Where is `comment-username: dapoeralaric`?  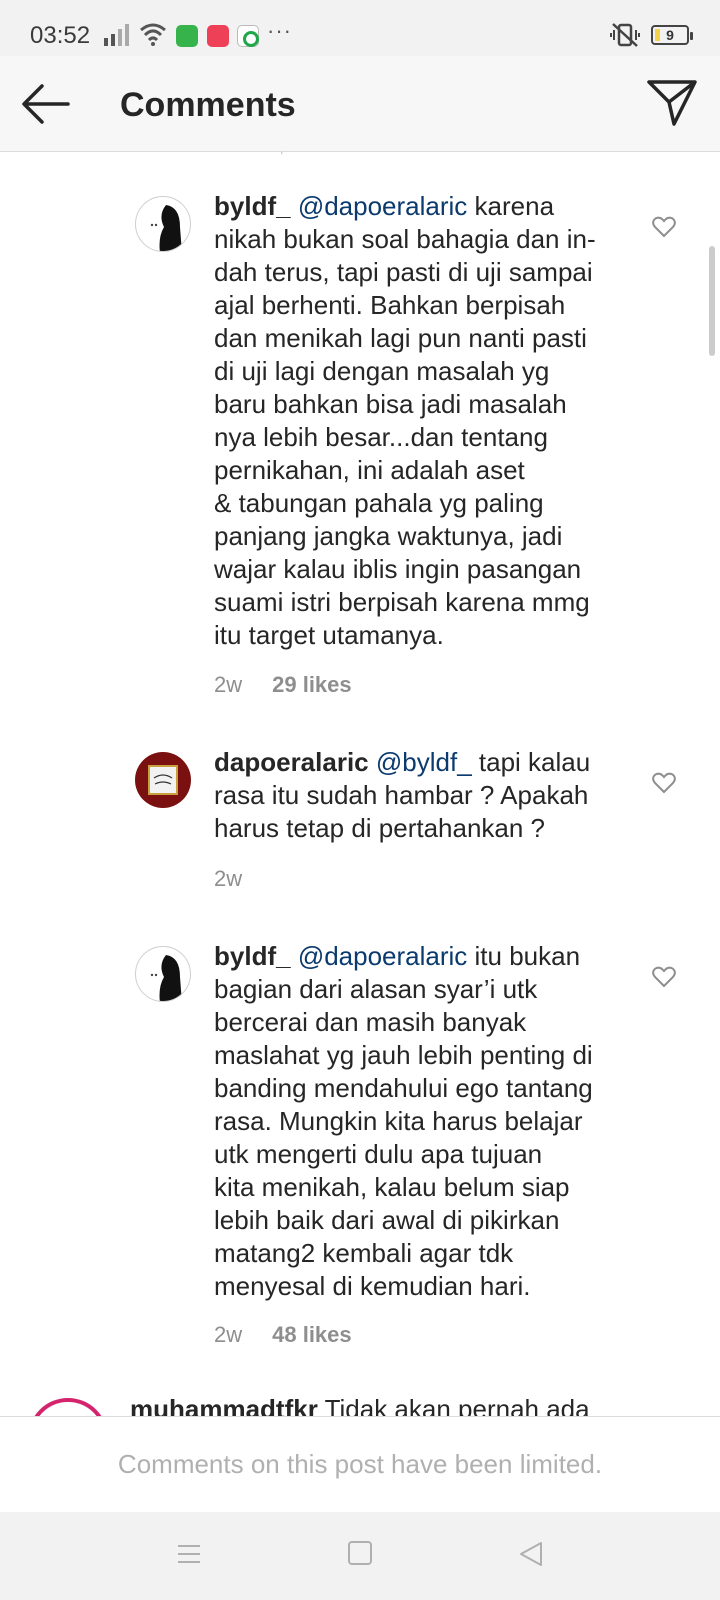
comment-username: dapoeralaric is located at coordinates (291, 762).